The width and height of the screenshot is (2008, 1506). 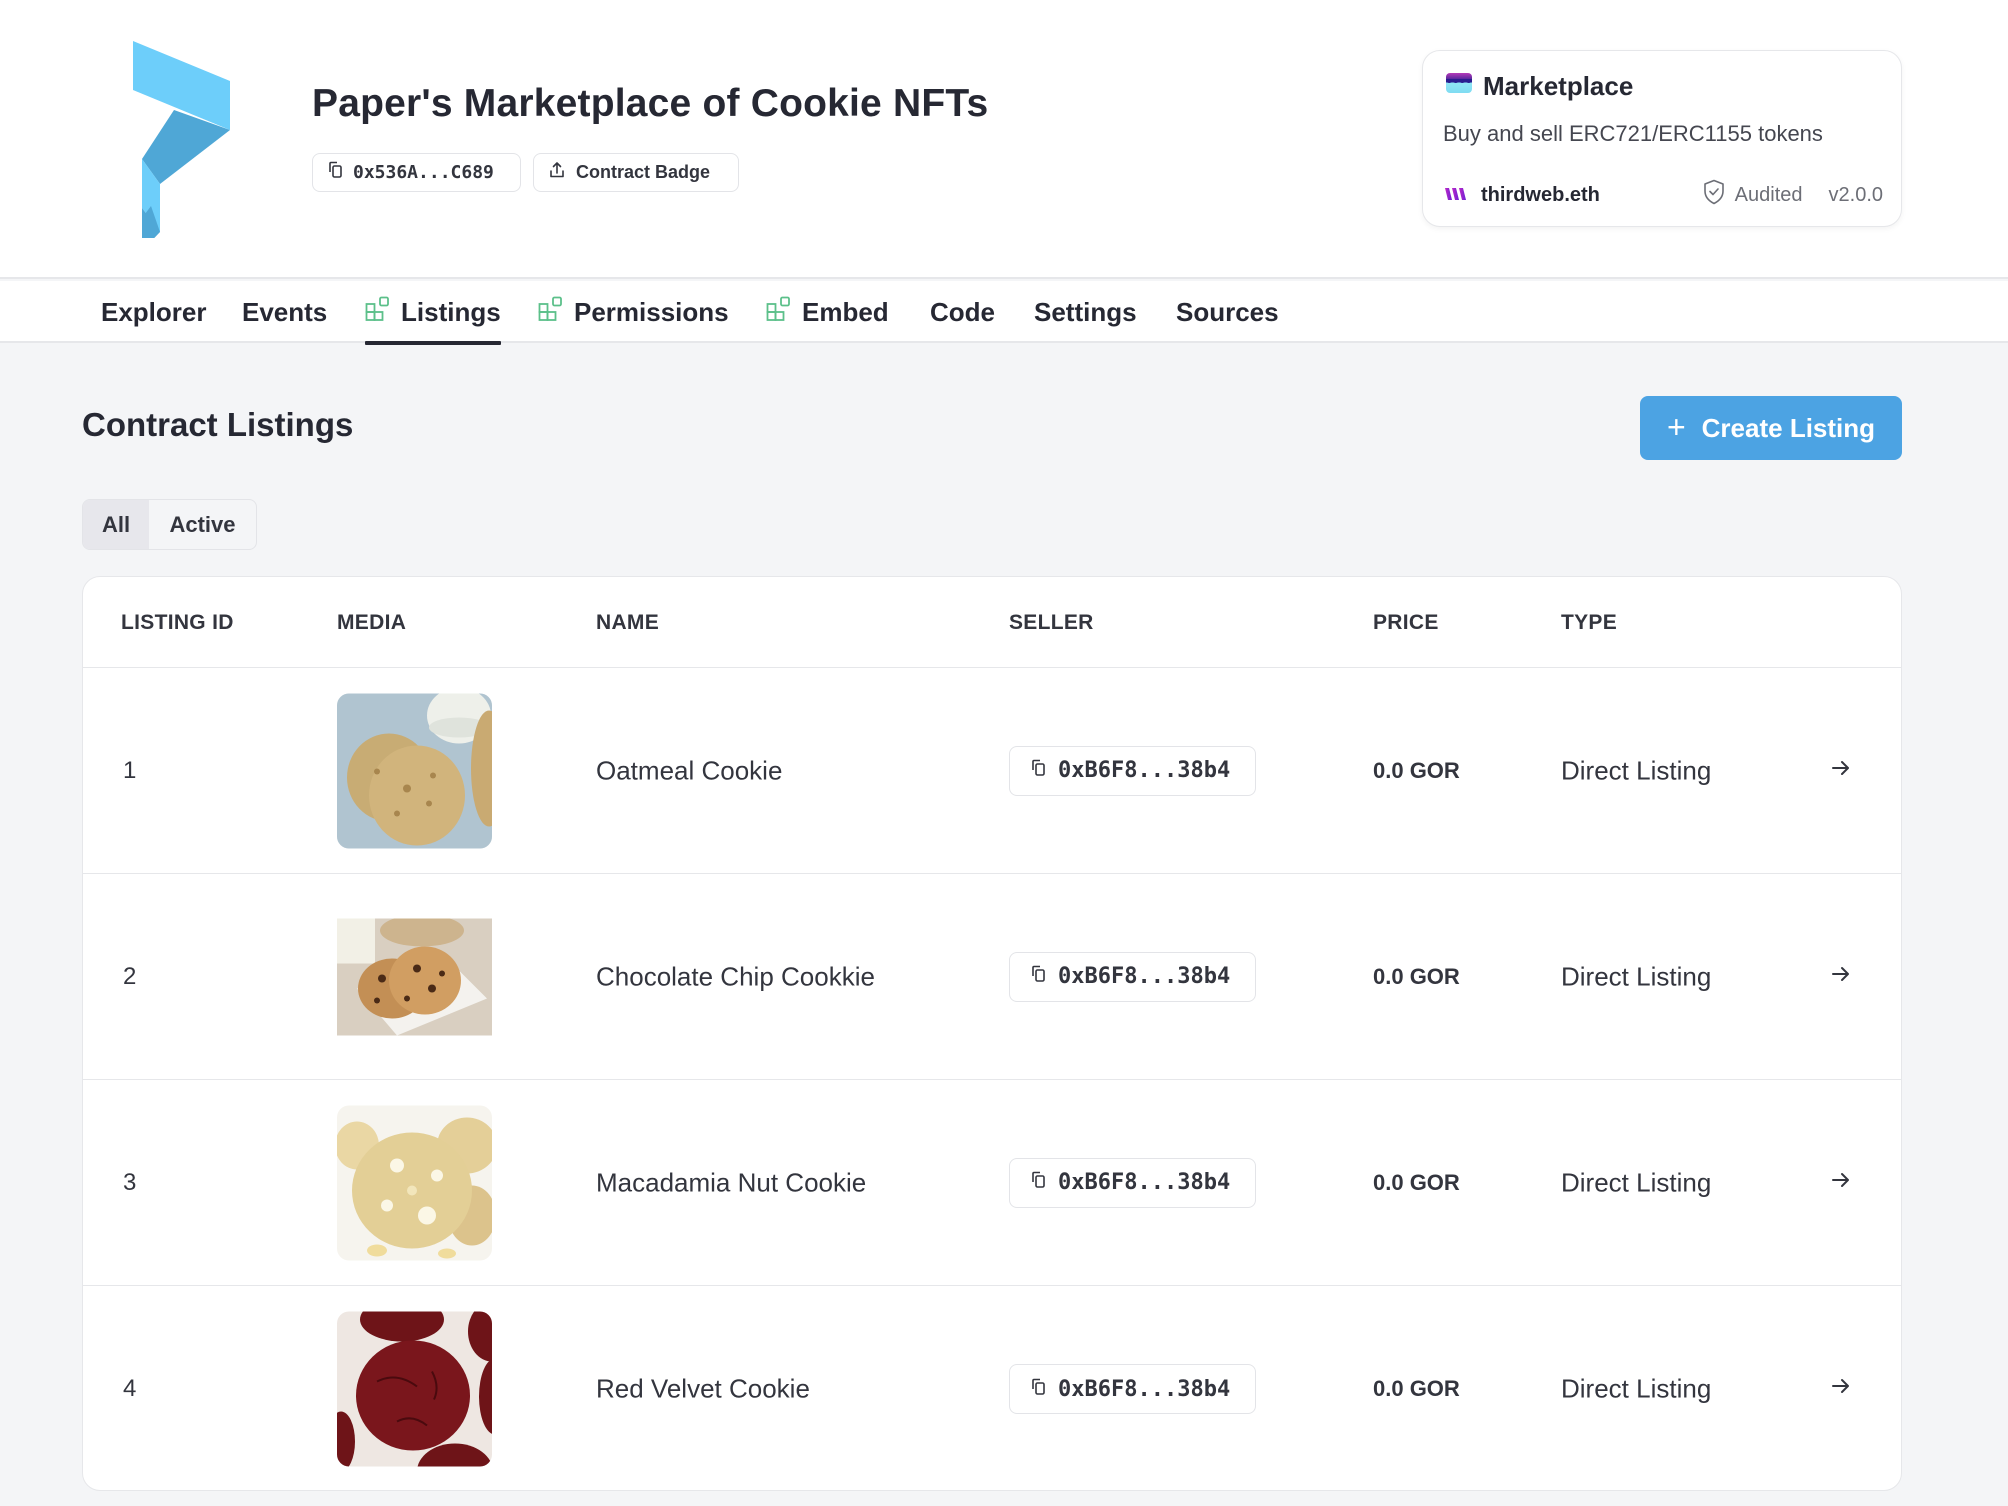 I want to click on thirdweb-icon, so click(x=1456, y=195).